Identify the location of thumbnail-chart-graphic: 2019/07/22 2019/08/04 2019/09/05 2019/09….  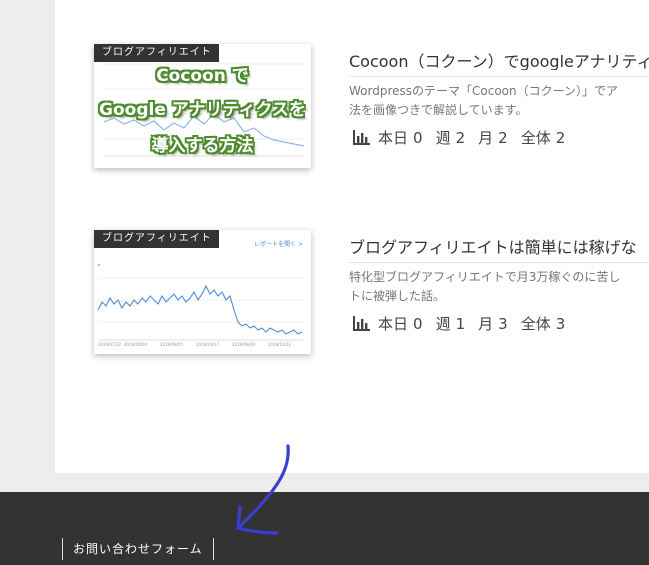
(200, 305).